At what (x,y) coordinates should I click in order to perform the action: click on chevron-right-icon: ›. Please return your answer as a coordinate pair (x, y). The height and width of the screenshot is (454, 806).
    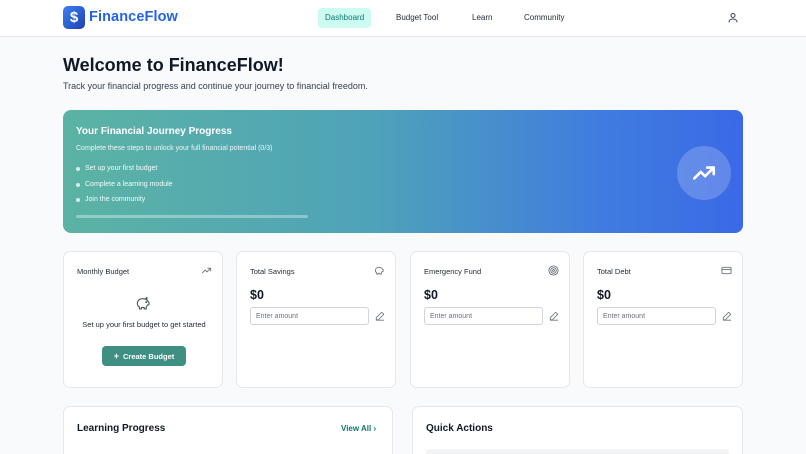
    Looking at the image, I should click on (375, 428).